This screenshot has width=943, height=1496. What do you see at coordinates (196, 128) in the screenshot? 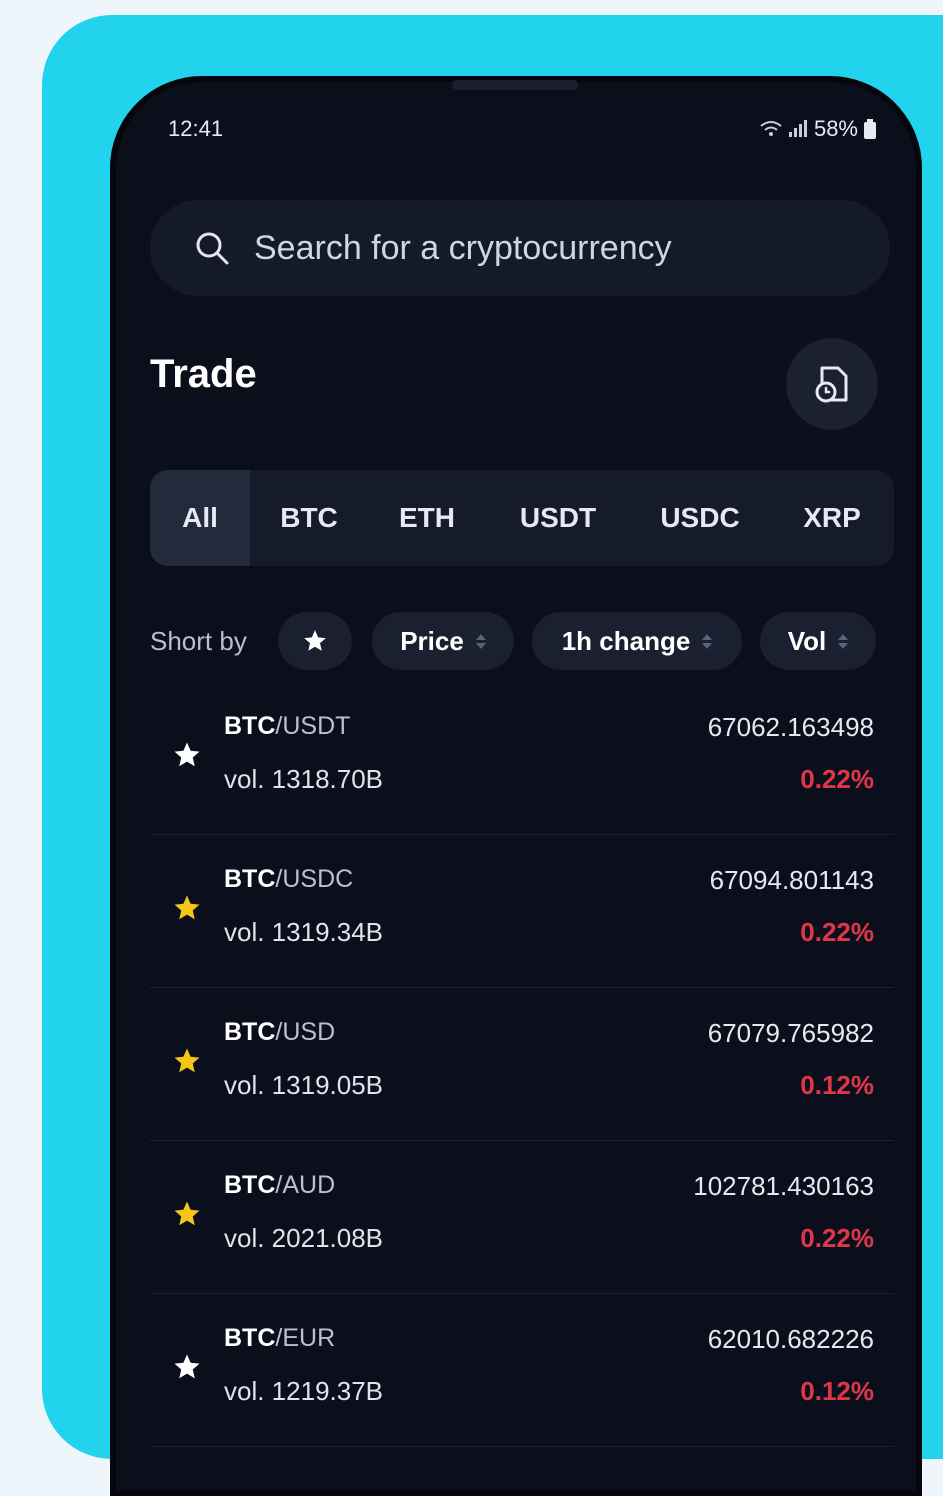
I see `status-time: 12:41` at bounding box center [196, 128].